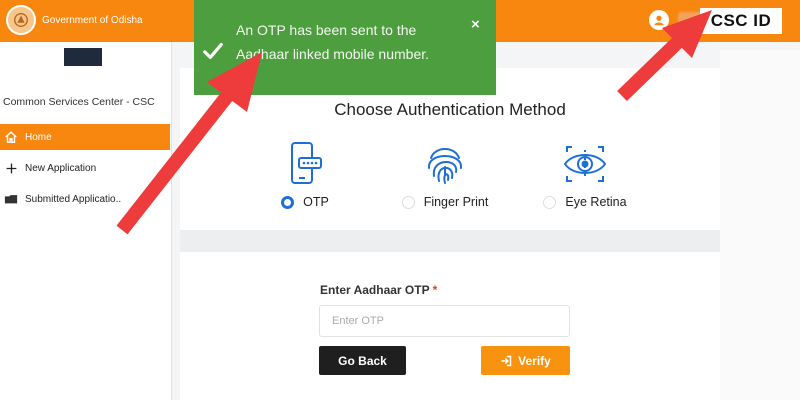  Describe the element at coordinates (21, 20) in the screenshot. I see `state-emblem-icon` at that location.